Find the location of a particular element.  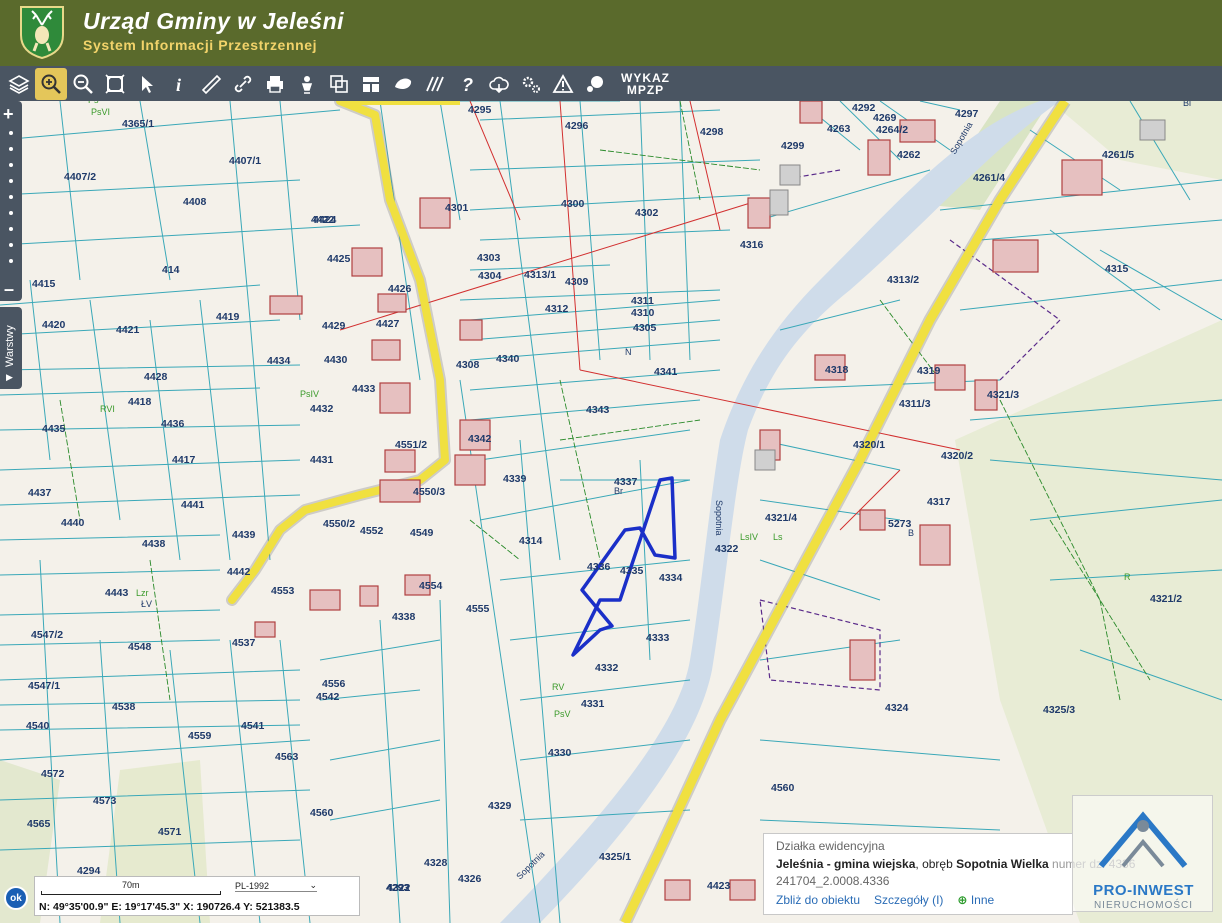

parcel-label: 4303 is located at coordinates (489, 258).